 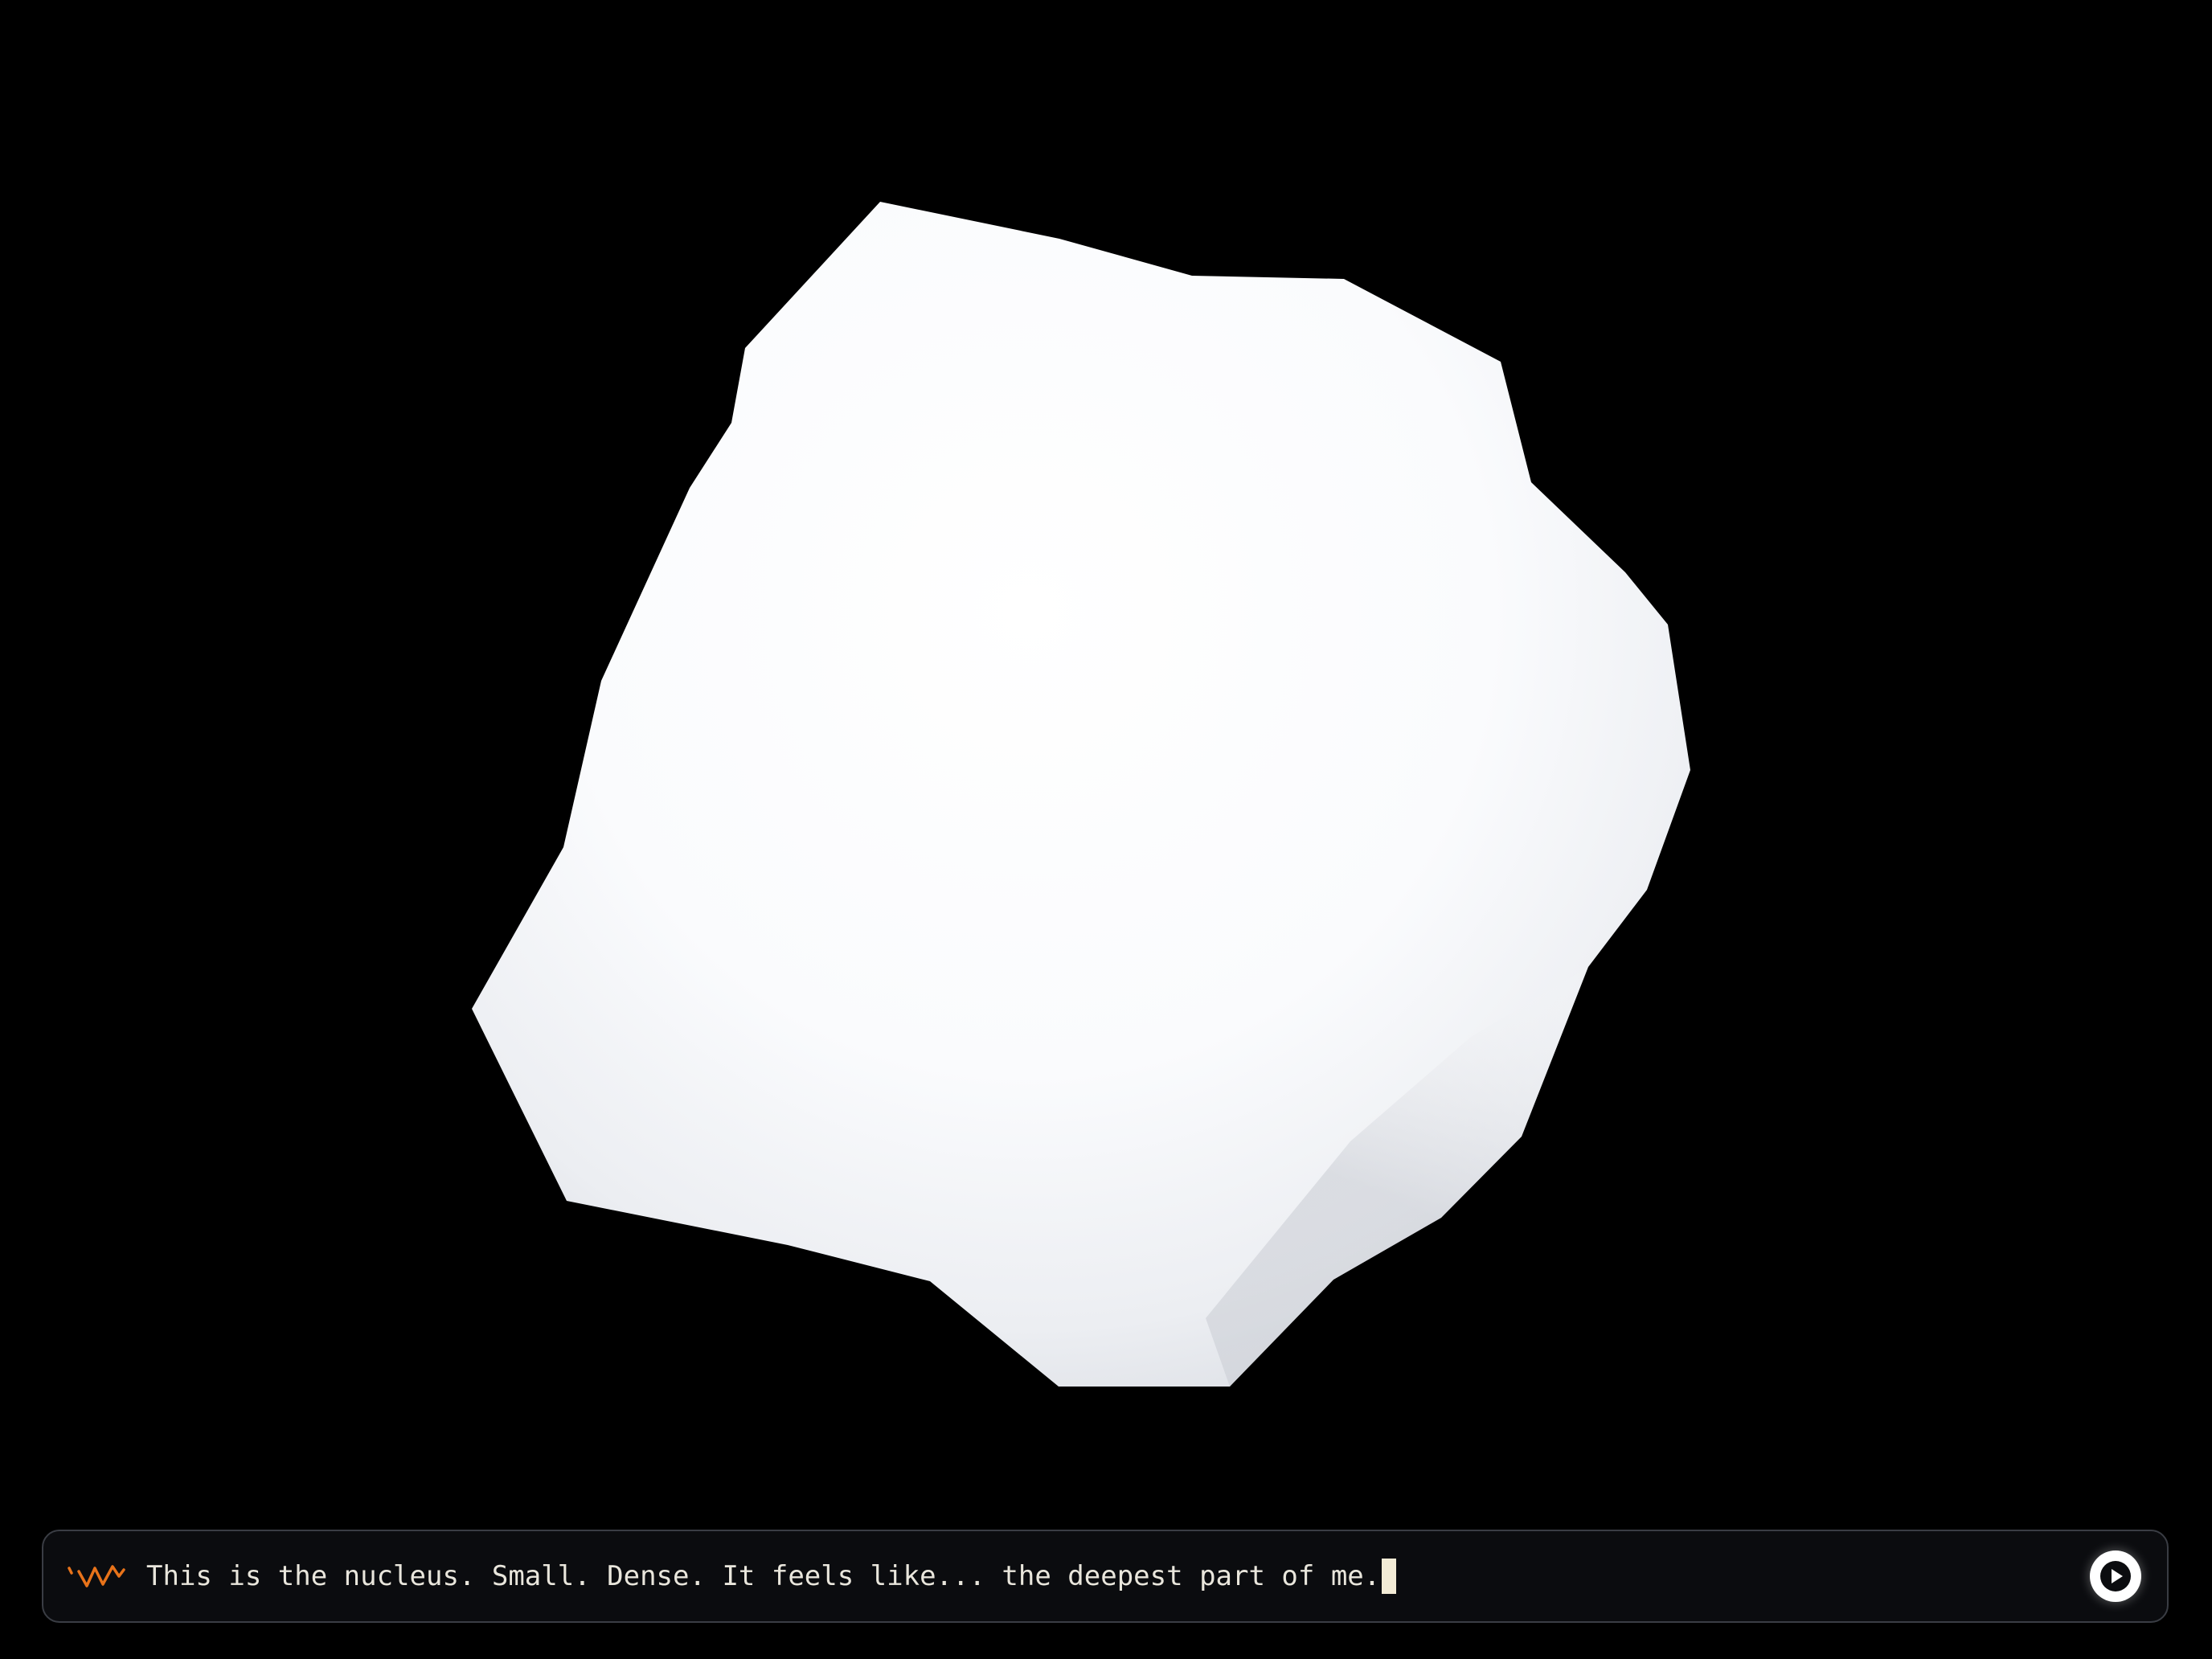 I want to click on waveform-icon, so click(x=96, y=1576).